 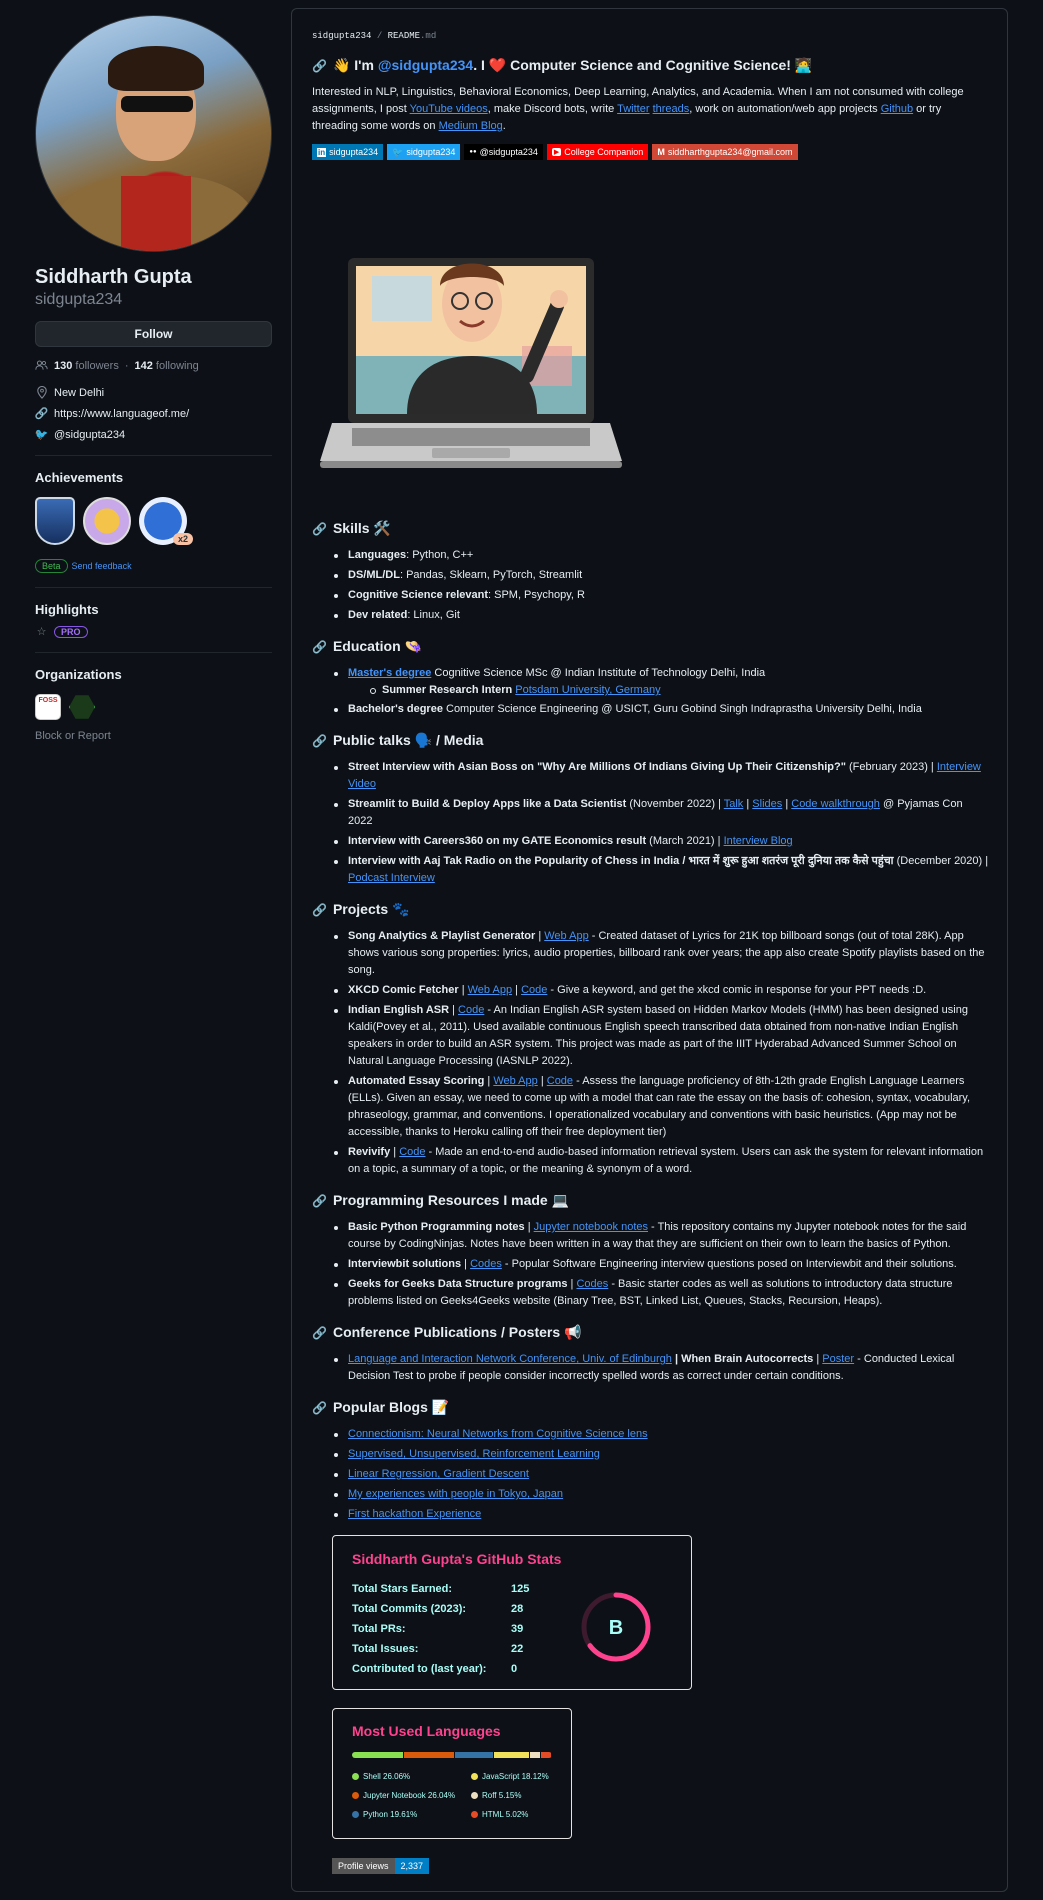 I want to click on website-row: 🔗 https://www.languageof.me/, so click(x=153, y=414).